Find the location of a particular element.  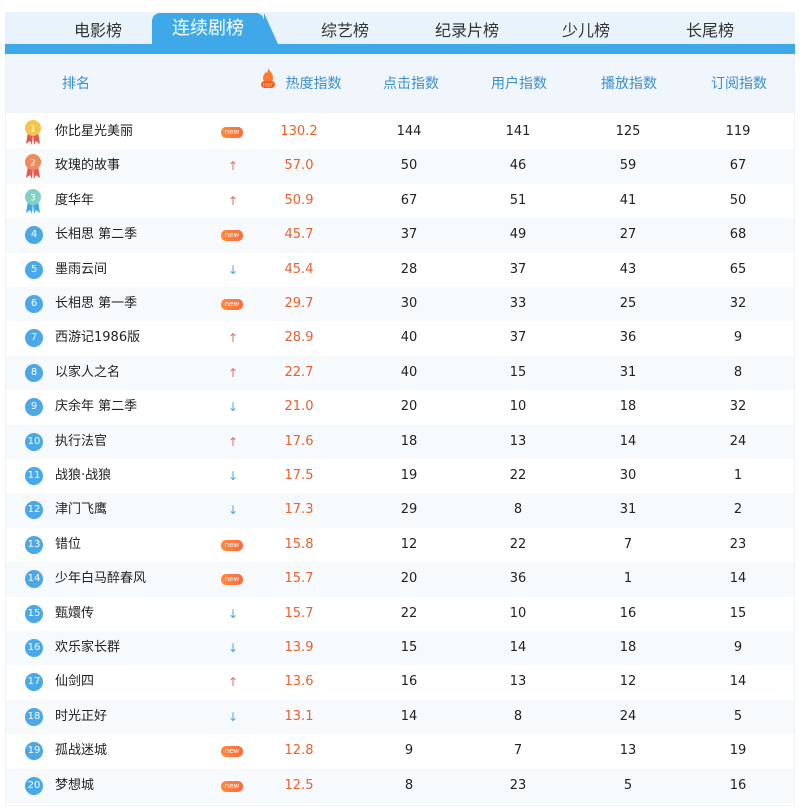

user-index: 10 is located at coordinates (518, 407).